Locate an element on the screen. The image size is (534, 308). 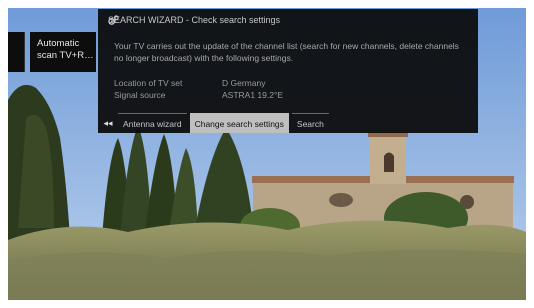
setting-row-signal-source: Signal source ASTRA1 19.2°E is located at coordinates (198, 95).